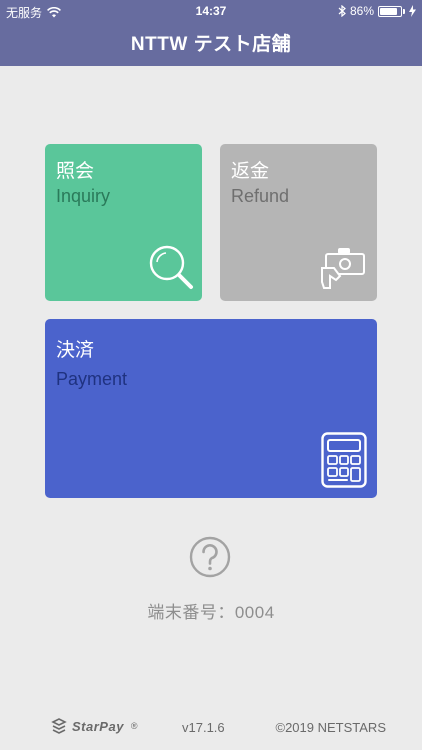  I want to click on registered-mark: ®, so click(134, 726).